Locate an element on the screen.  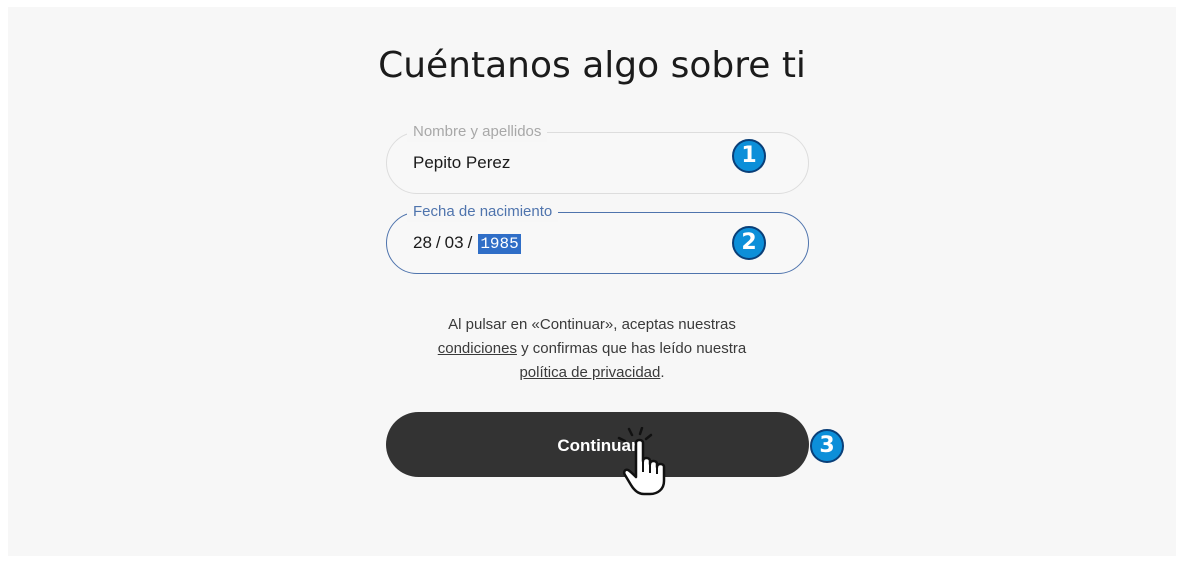
name-field-label: Nombre y apellidos is located at coordinates (477, 132).